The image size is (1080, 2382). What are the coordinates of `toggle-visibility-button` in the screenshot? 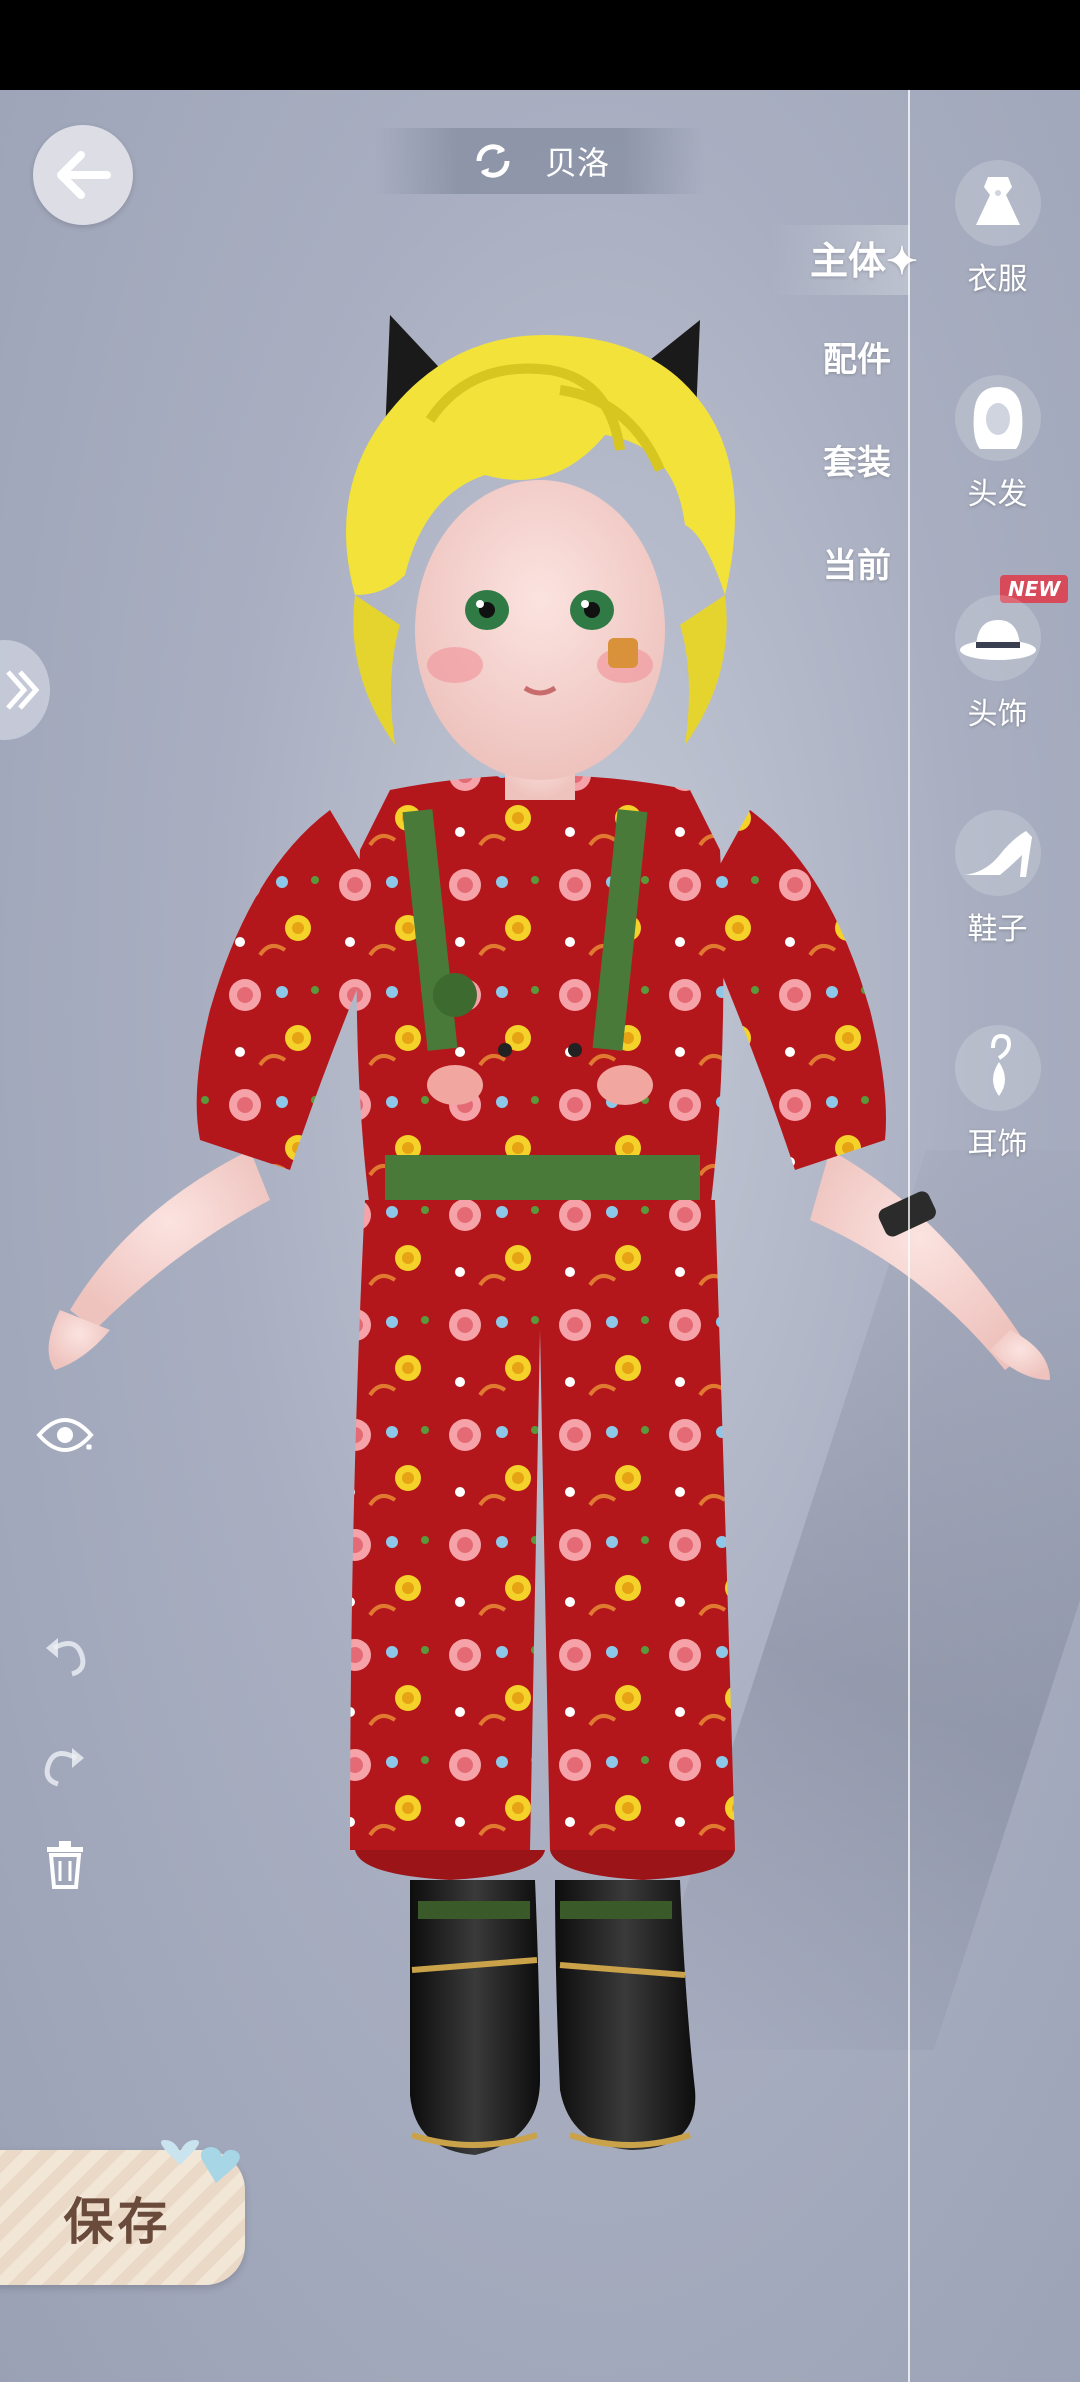 It's located at (65, 1435).